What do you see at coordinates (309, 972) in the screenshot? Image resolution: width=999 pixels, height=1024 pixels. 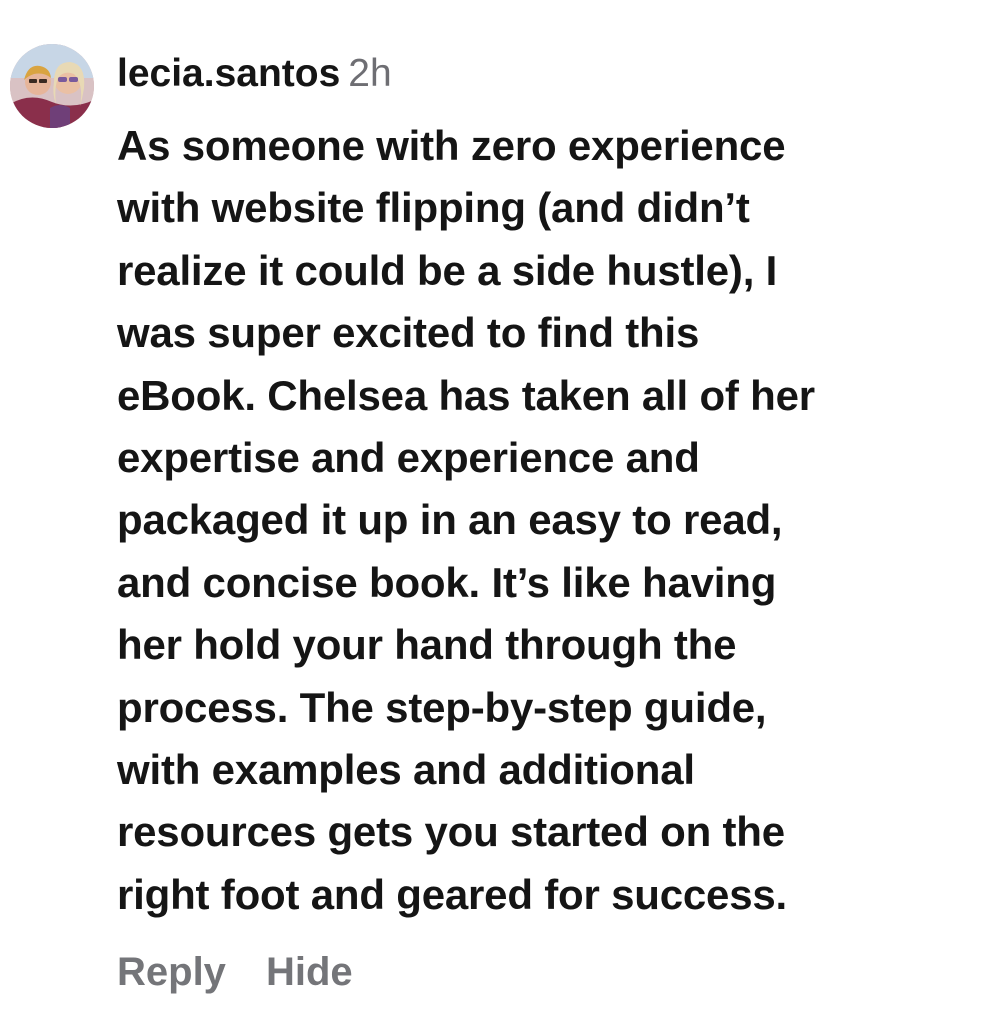 I see `hide-button: Hide` at bounding box center [309, 972].